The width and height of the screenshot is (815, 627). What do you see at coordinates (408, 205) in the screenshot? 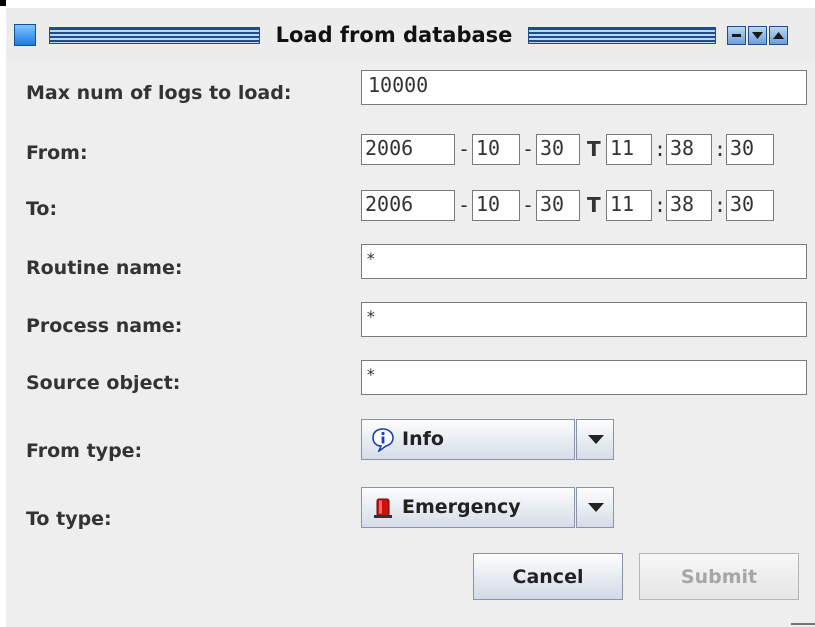
I see `to-year-field: 2006` at bounding box center [408, 205].